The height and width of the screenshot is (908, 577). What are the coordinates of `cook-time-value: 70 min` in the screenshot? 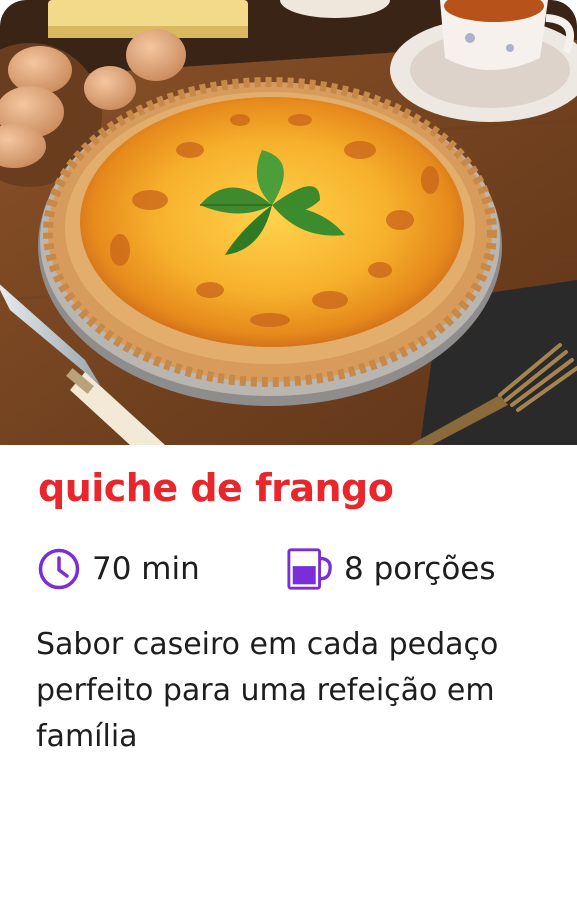 It's located at (146, 569).